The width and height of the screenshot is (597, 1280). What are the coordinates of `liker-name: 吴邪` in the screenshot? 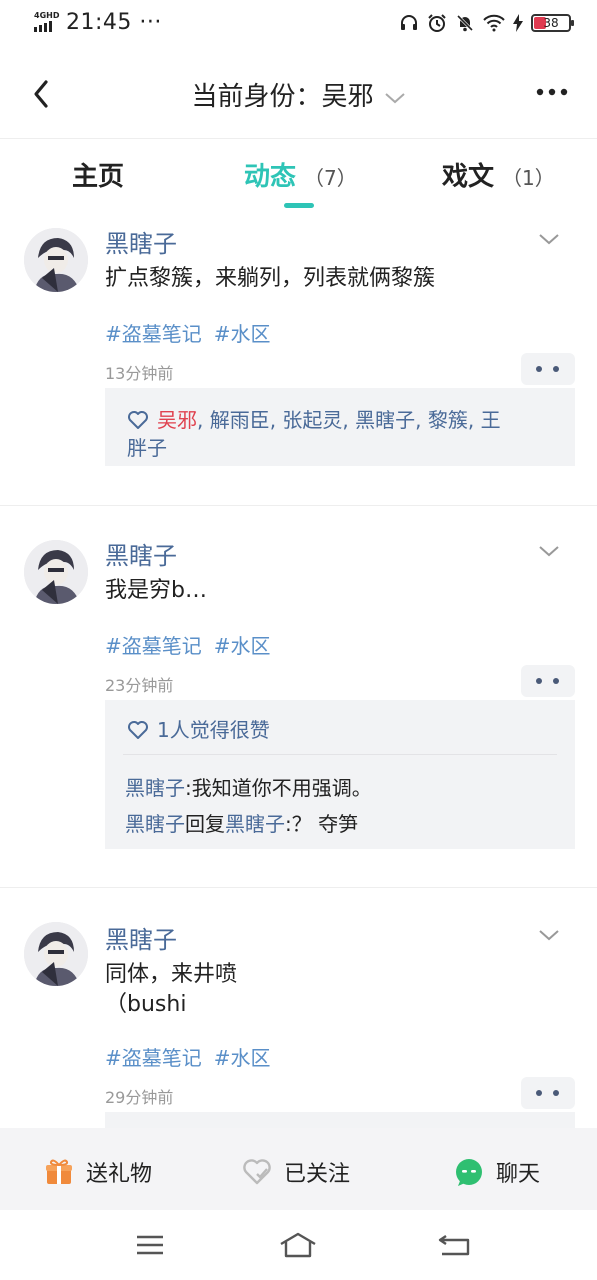 It's located at (177, 420).